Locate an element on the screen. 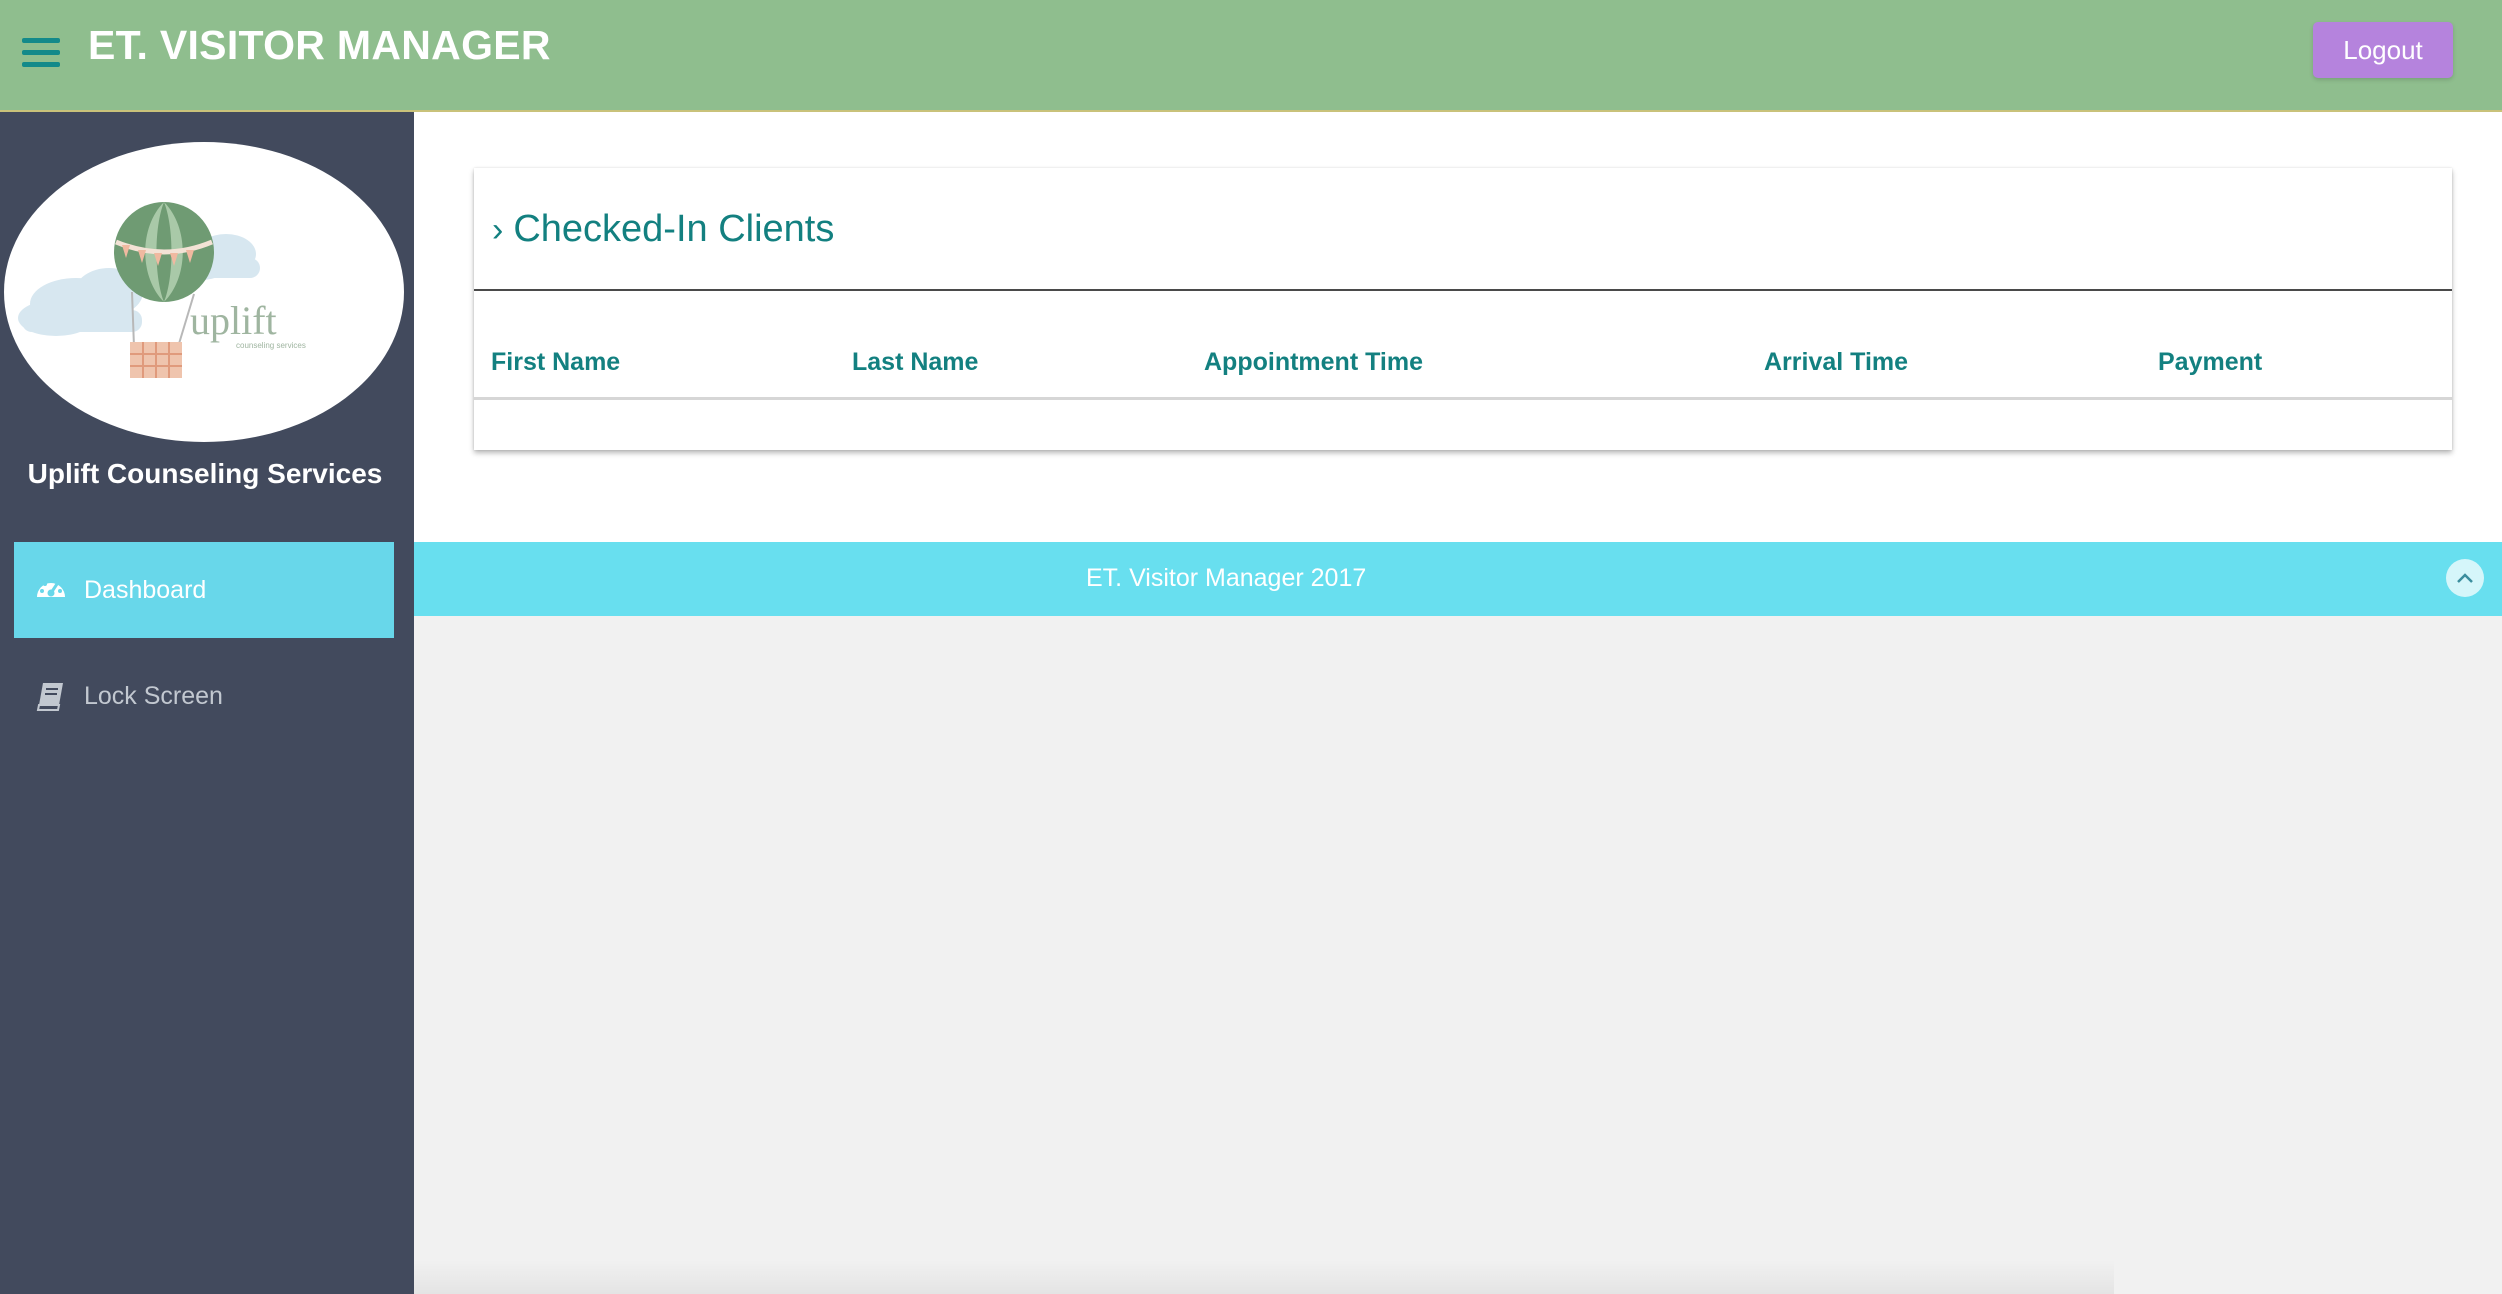 This screenshot has height=1294, width=2502. chevron-up-icon is located at coordinates (2465, 578).